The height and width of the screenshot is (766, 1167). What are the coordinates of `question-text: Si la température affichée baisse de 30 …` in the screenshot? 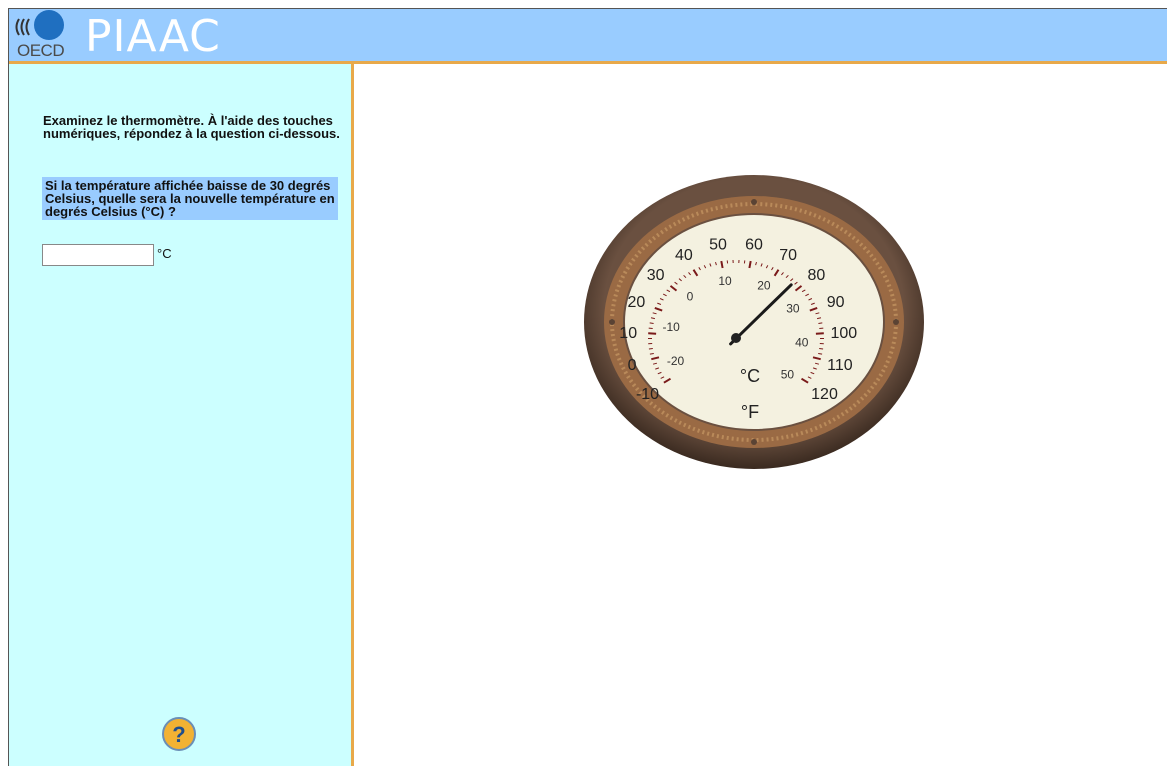 It's located at (190, 198).